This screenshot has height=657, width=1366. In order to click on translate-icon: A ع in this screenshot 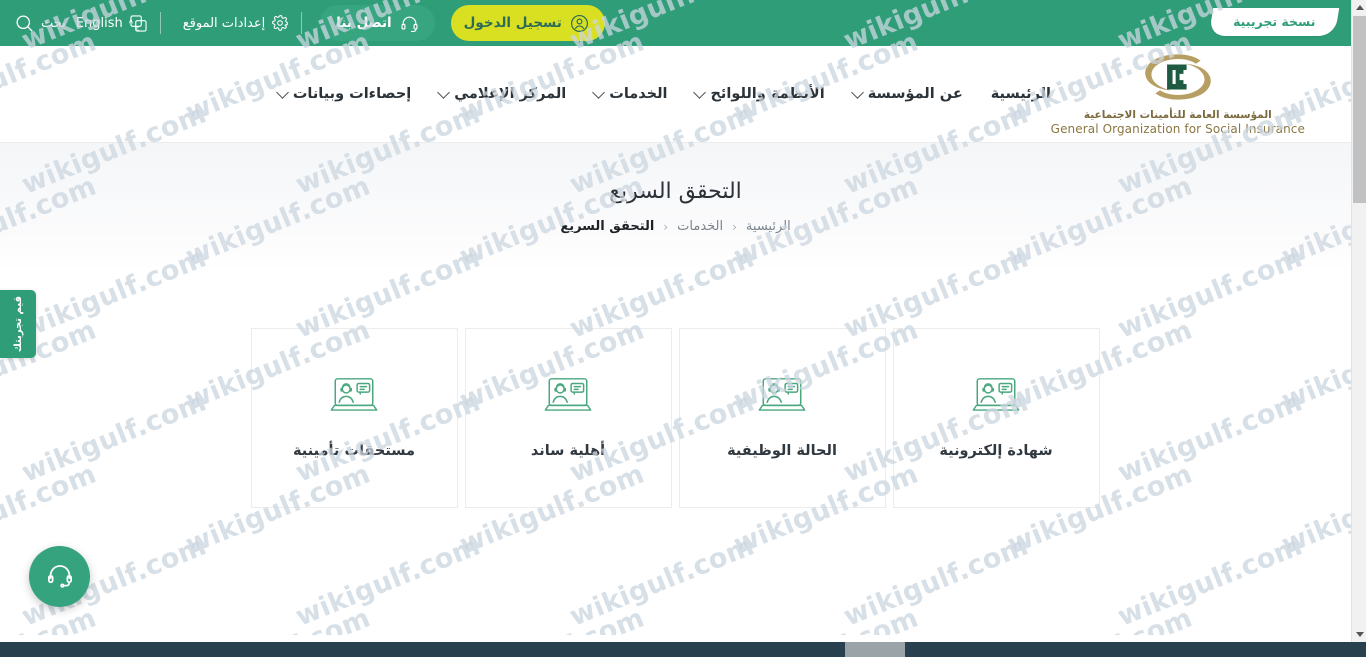, I will do `click(138, 23)`.